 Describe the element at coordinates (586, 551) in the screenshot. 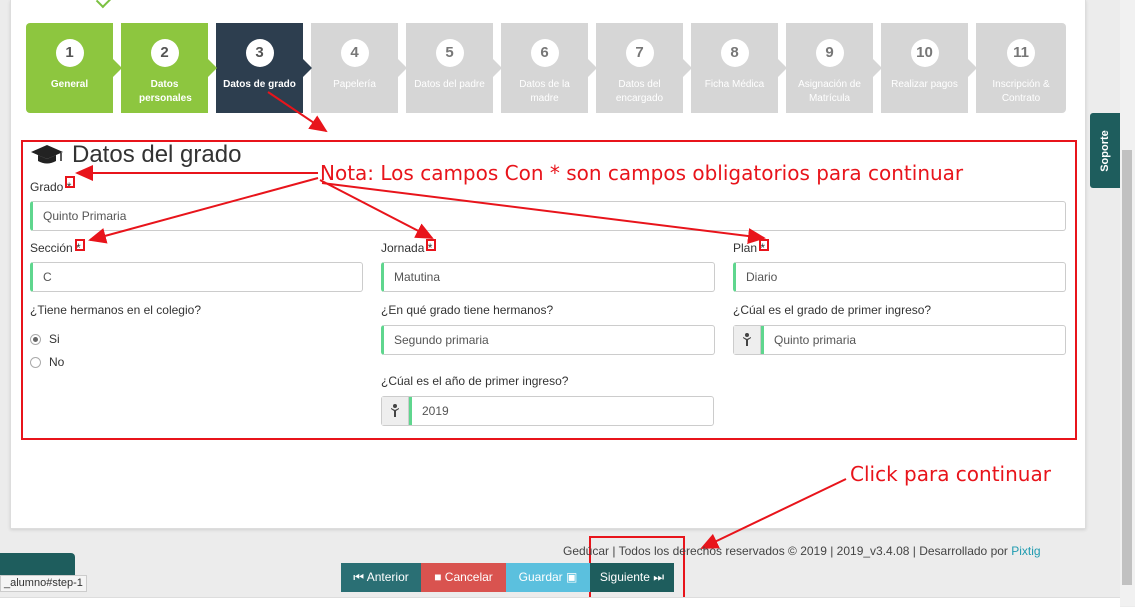

I see `footer-brand: Gedúcar` at that location.